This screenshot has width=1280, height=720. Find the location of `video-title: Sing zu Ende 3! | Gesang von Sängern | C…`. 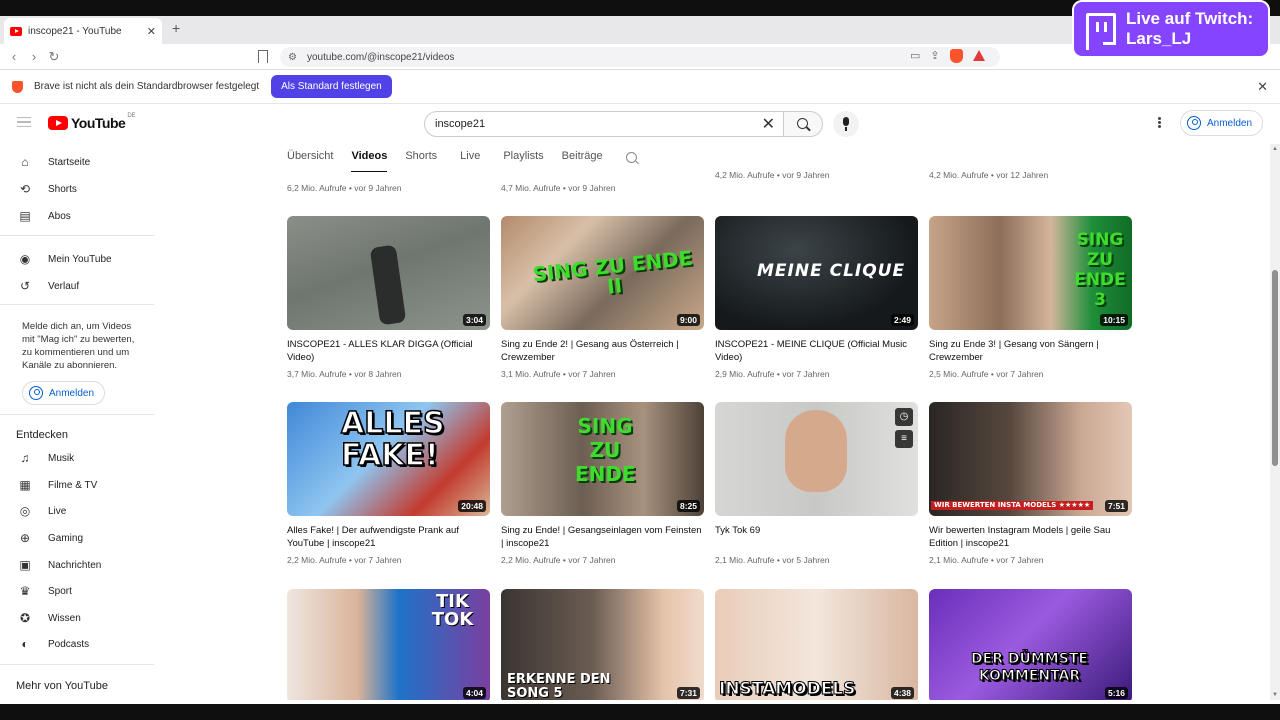

video-title: Sing zu Ende 3! | Gesang von Sängern | C… is located at coordinates (1030, 351).